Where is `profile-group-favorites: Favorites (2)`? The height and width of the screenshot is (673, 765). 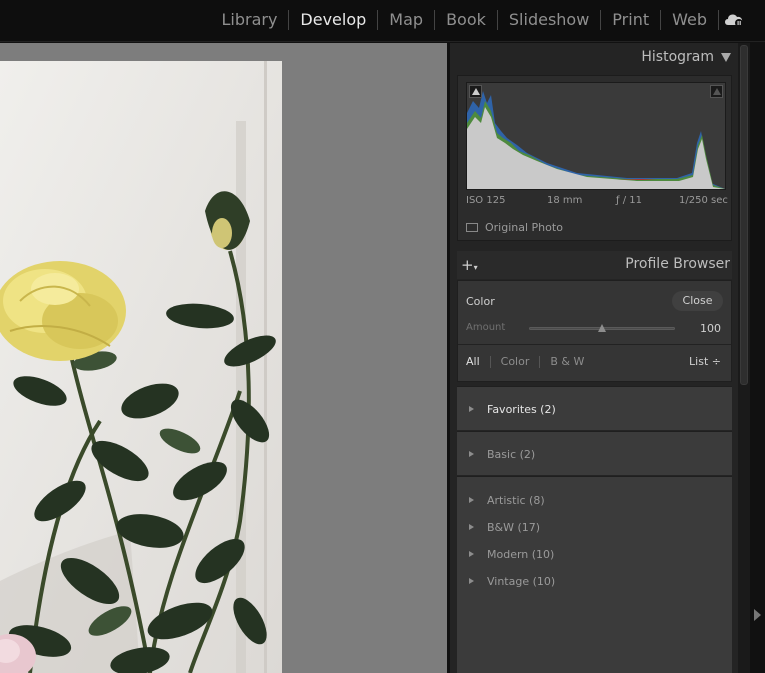
profile-group-favorites: Favorites (2) is located at coordinates (594, 409).